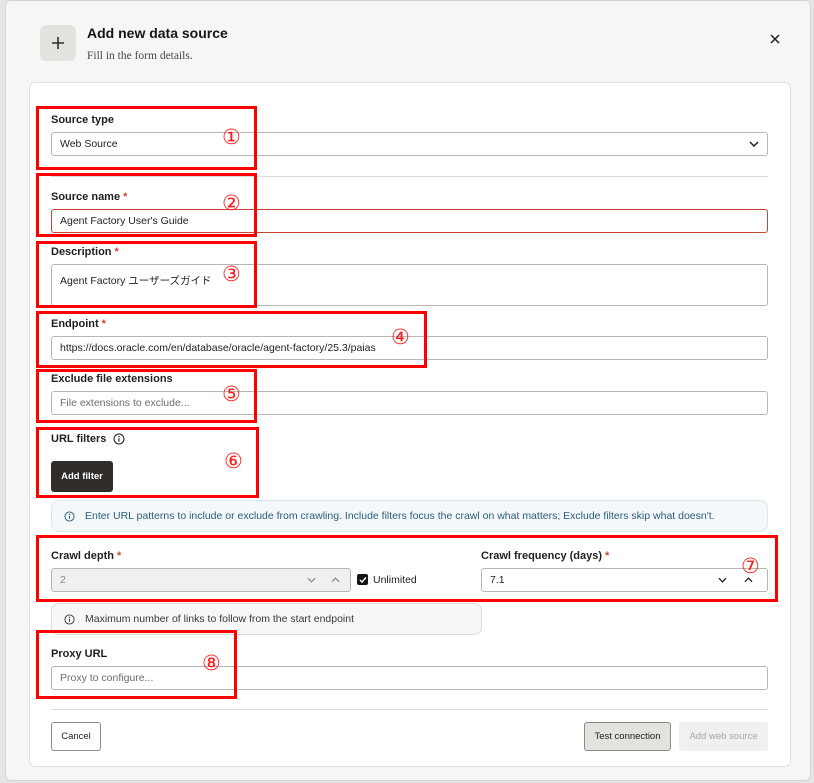 The width and height of the screenshot is (814, 783). Describe the element at coordinates (395, 580) in the screenshot. I see `unlimited-label: Unlimited` at that location.